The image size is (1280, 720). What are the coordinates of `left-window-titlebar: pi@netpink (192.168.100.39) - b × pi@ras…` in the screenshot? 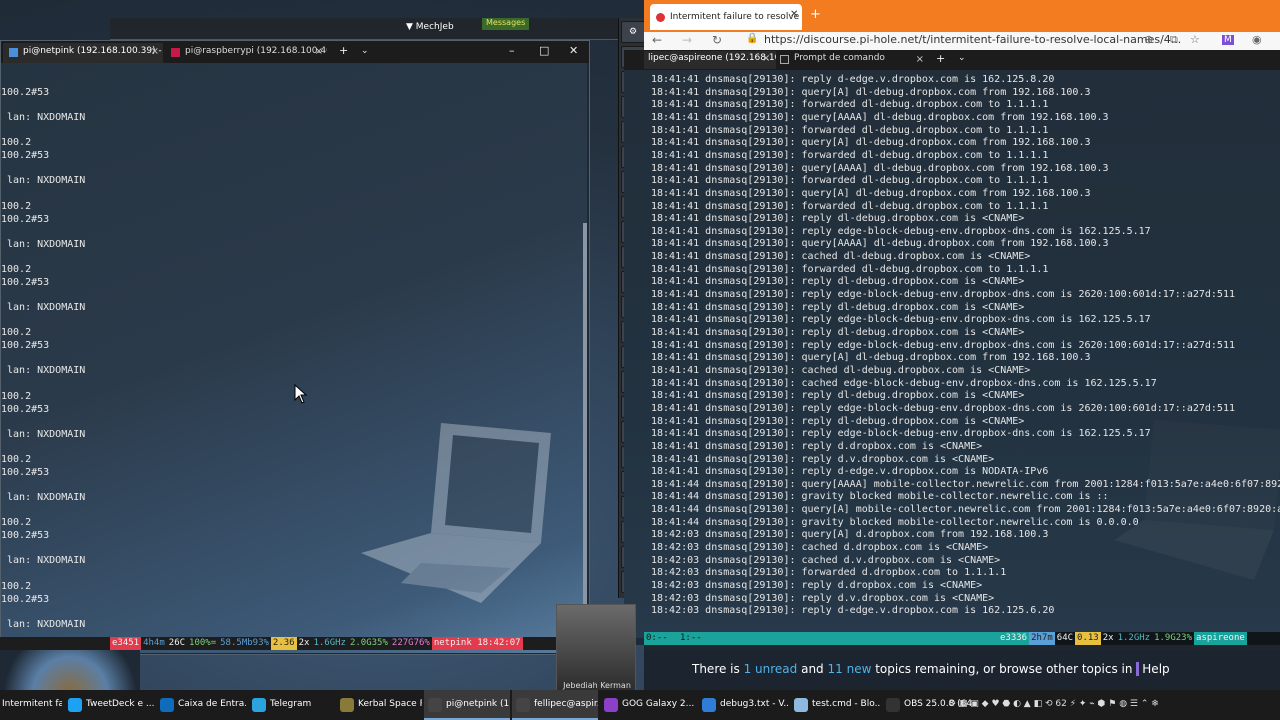 It's located at (295, 52).